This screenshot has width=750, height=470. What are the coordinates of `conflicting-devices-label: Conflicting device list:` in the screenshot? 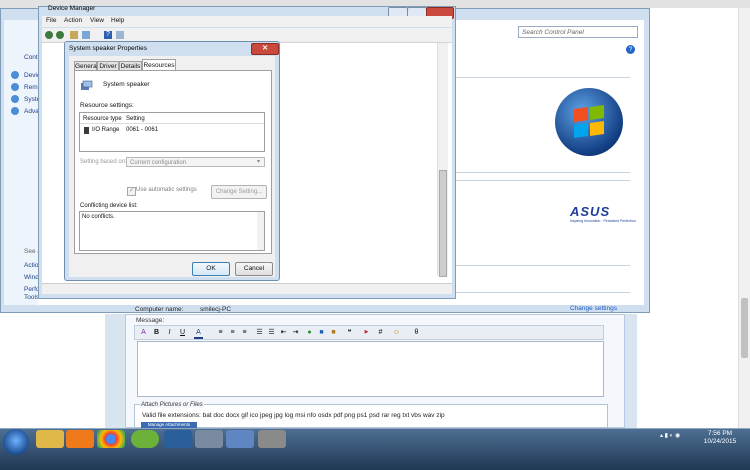 It's located at (109, 206).